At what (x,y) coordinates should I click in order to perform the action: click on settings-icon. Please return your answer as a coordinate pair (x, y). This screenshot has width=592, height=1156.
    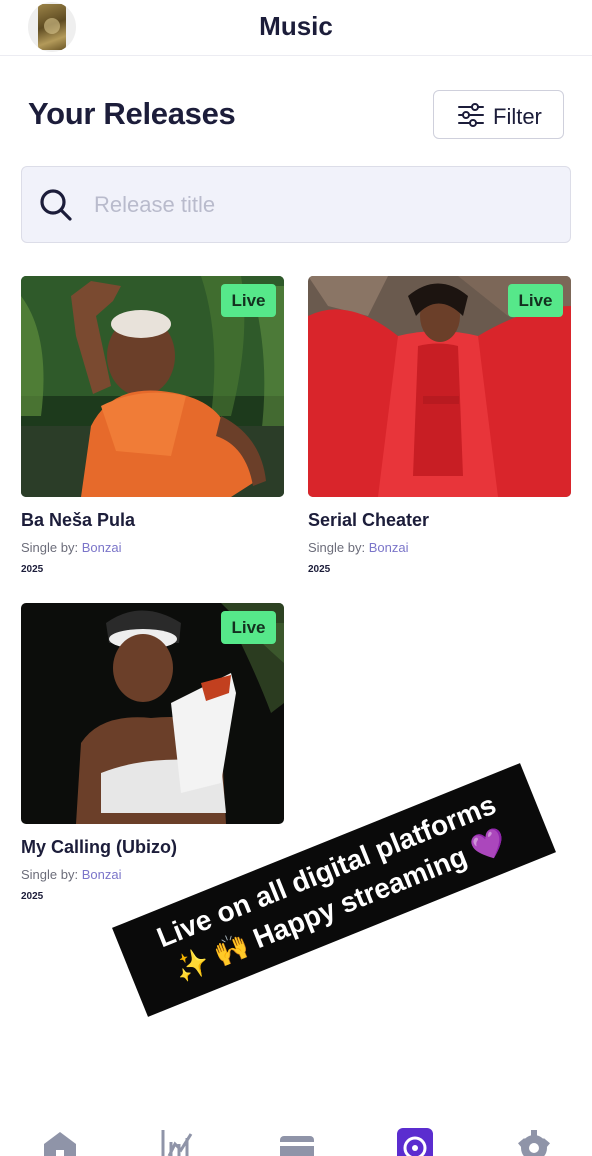
    Looking at the image, I should click on (534, 1143).